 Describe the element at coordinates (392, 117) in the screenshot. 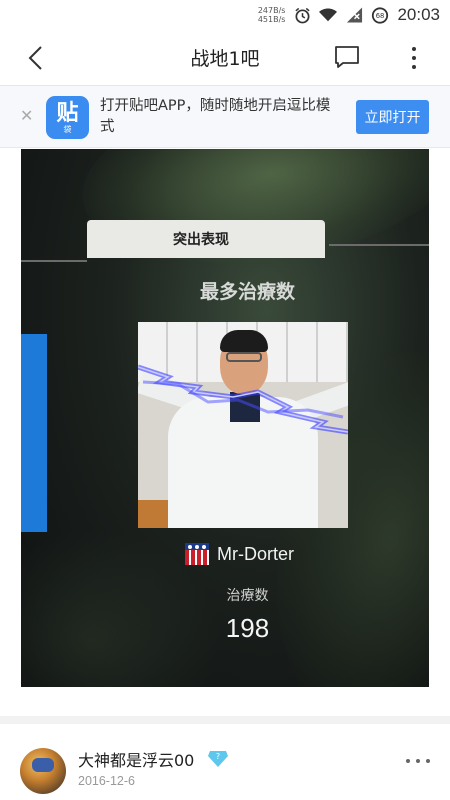

I see `open-app-button: 立即打开` at that location.